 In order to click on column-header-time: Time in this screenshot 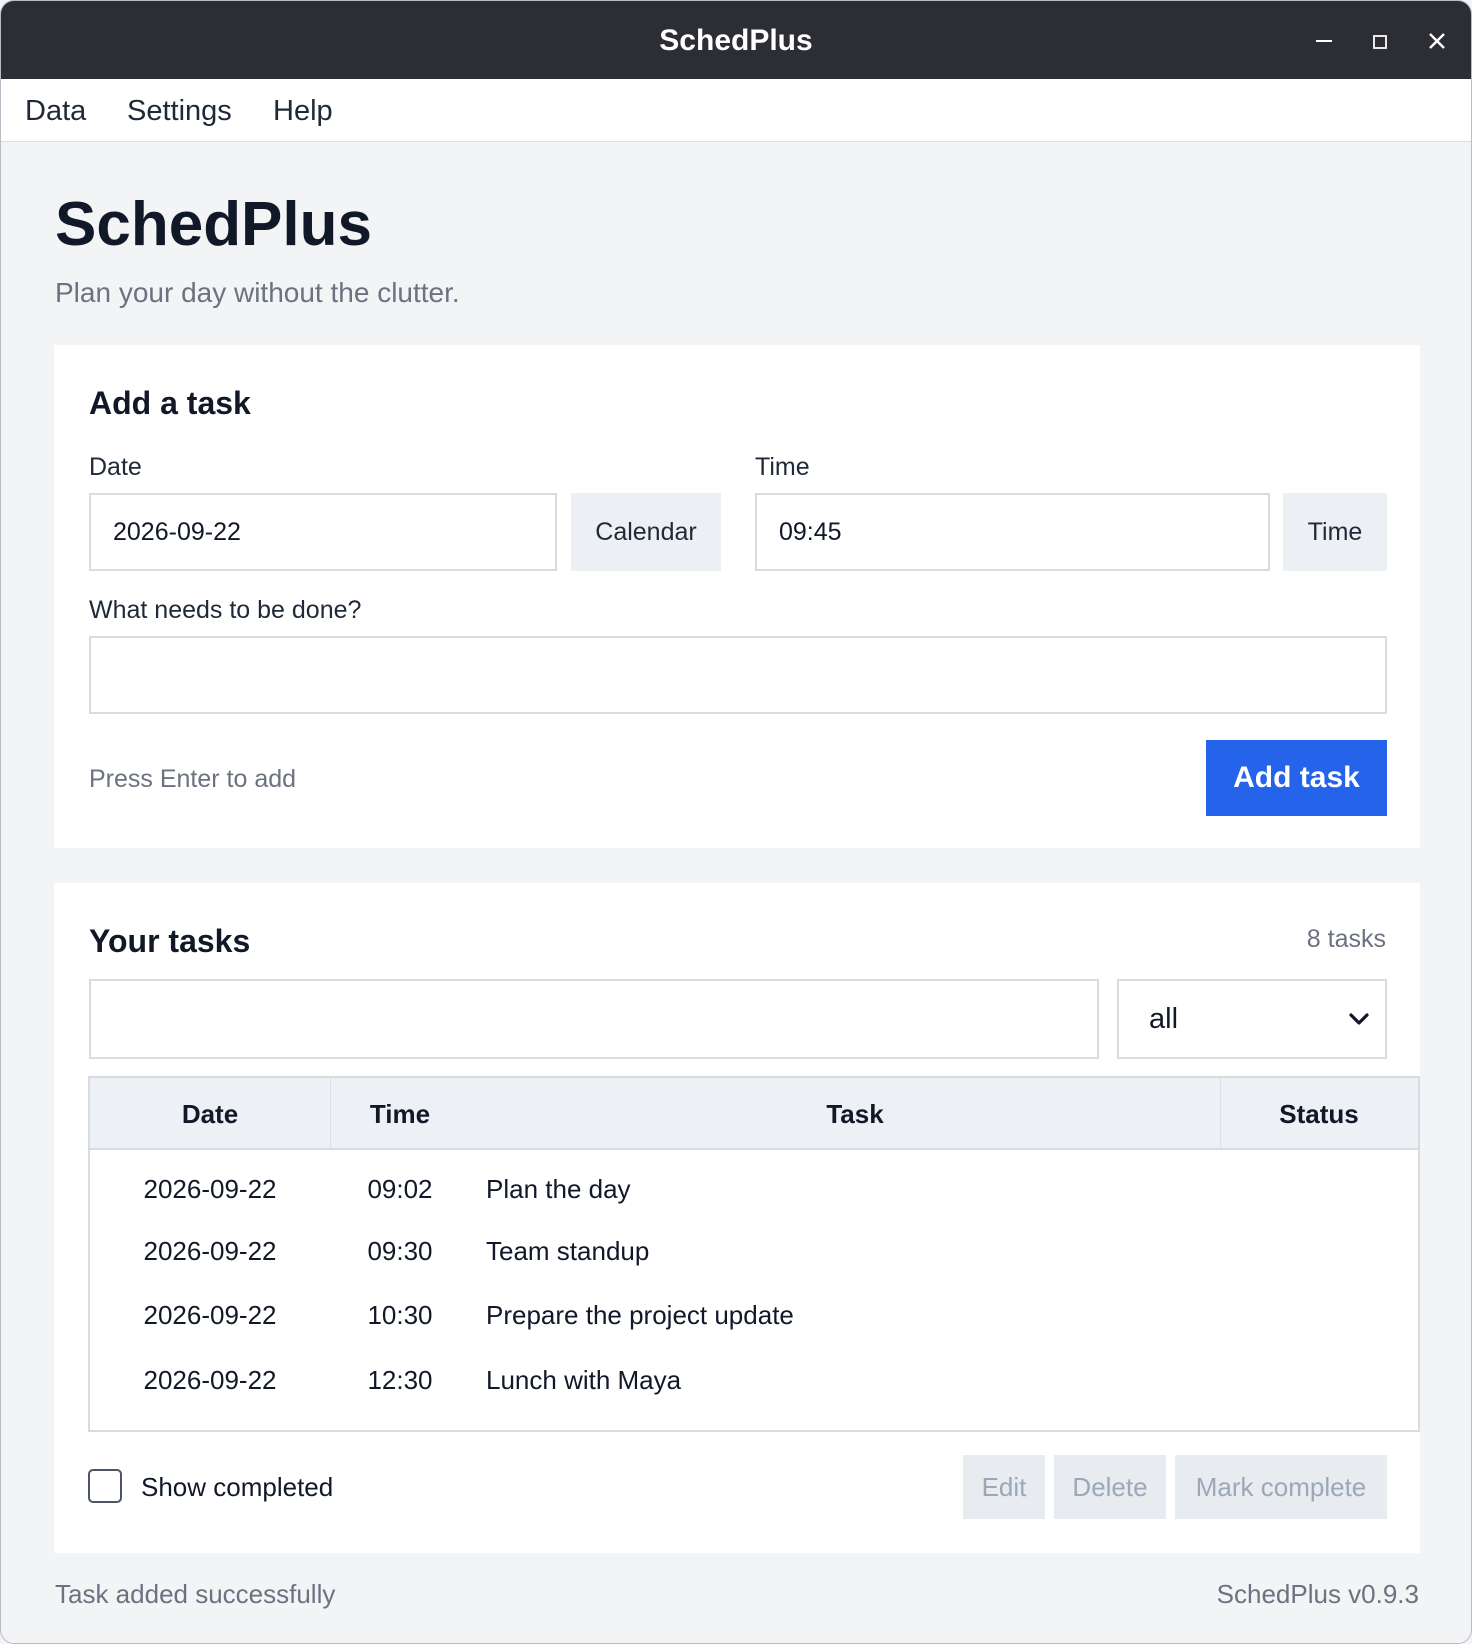, I will do `click(400, 1113)`.